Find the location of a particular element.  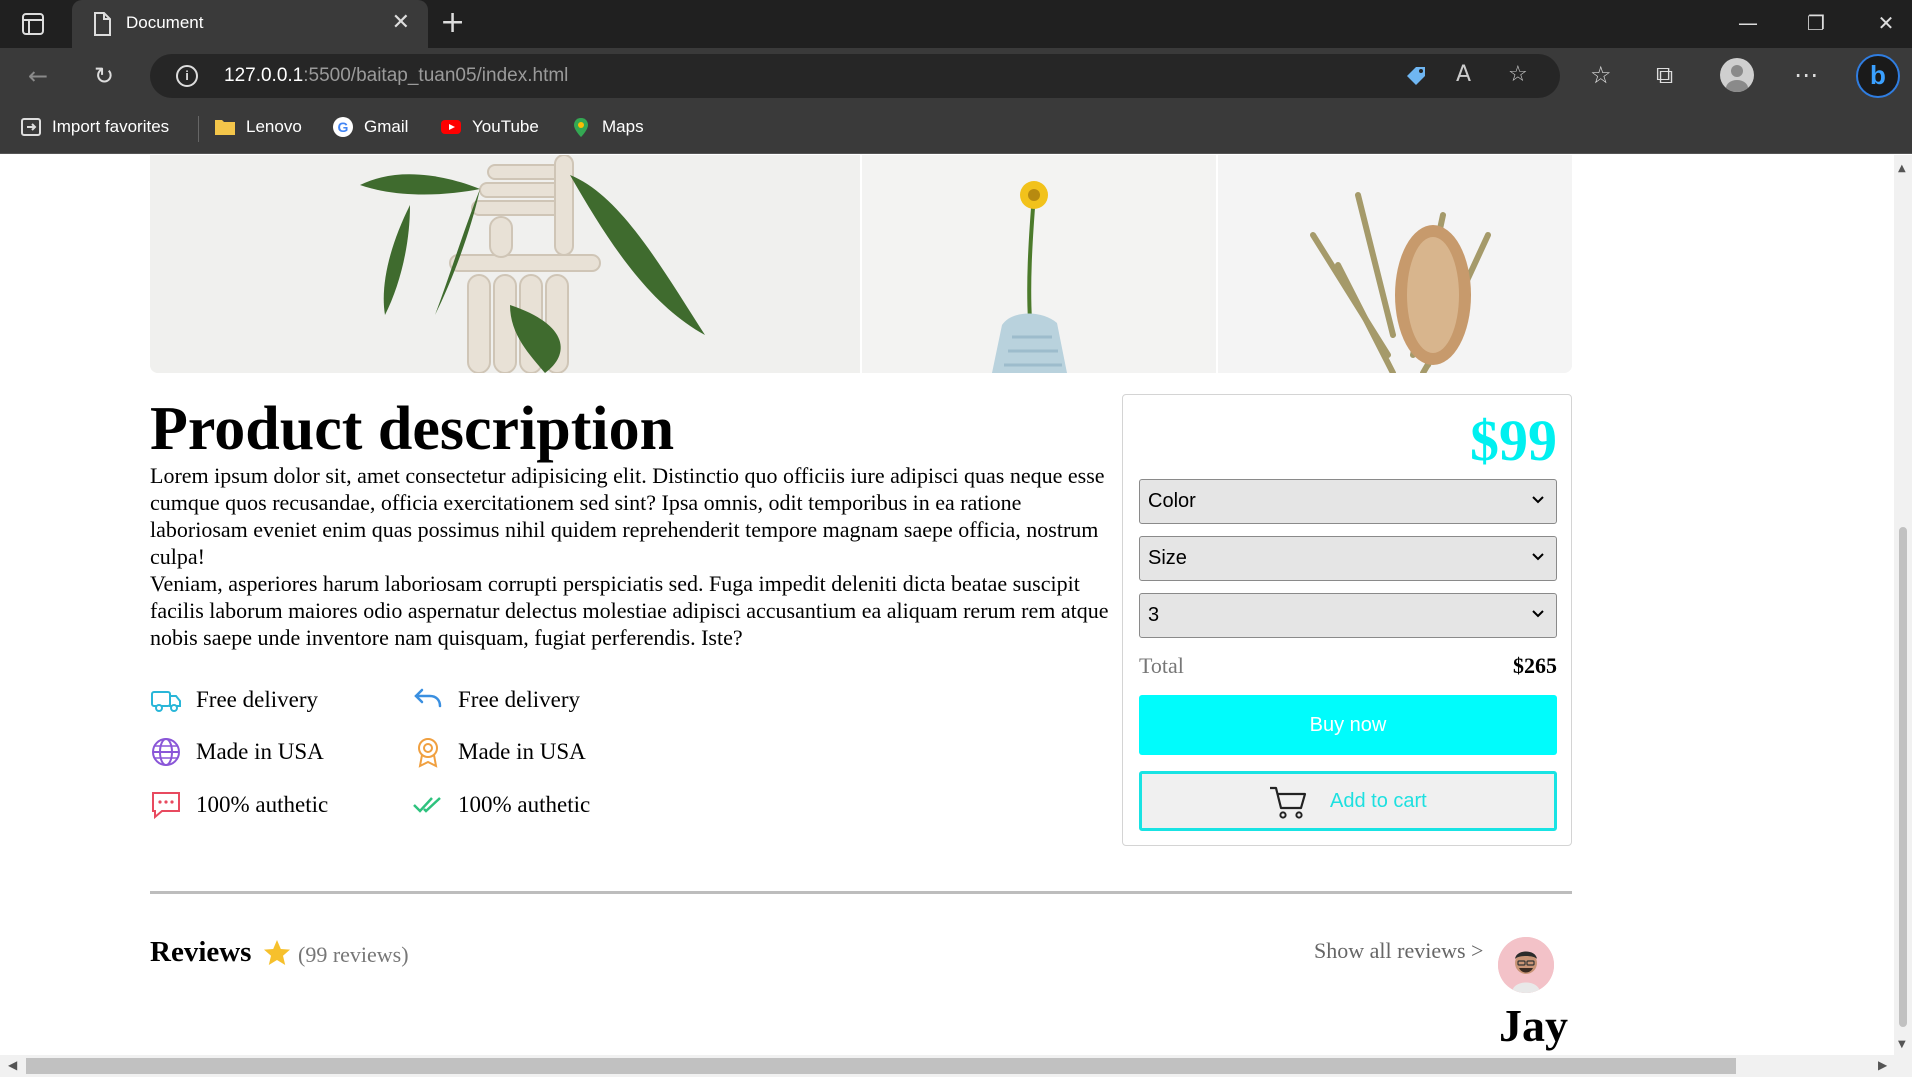

favorite-maps: Maps is located at coordinates (607, 127).